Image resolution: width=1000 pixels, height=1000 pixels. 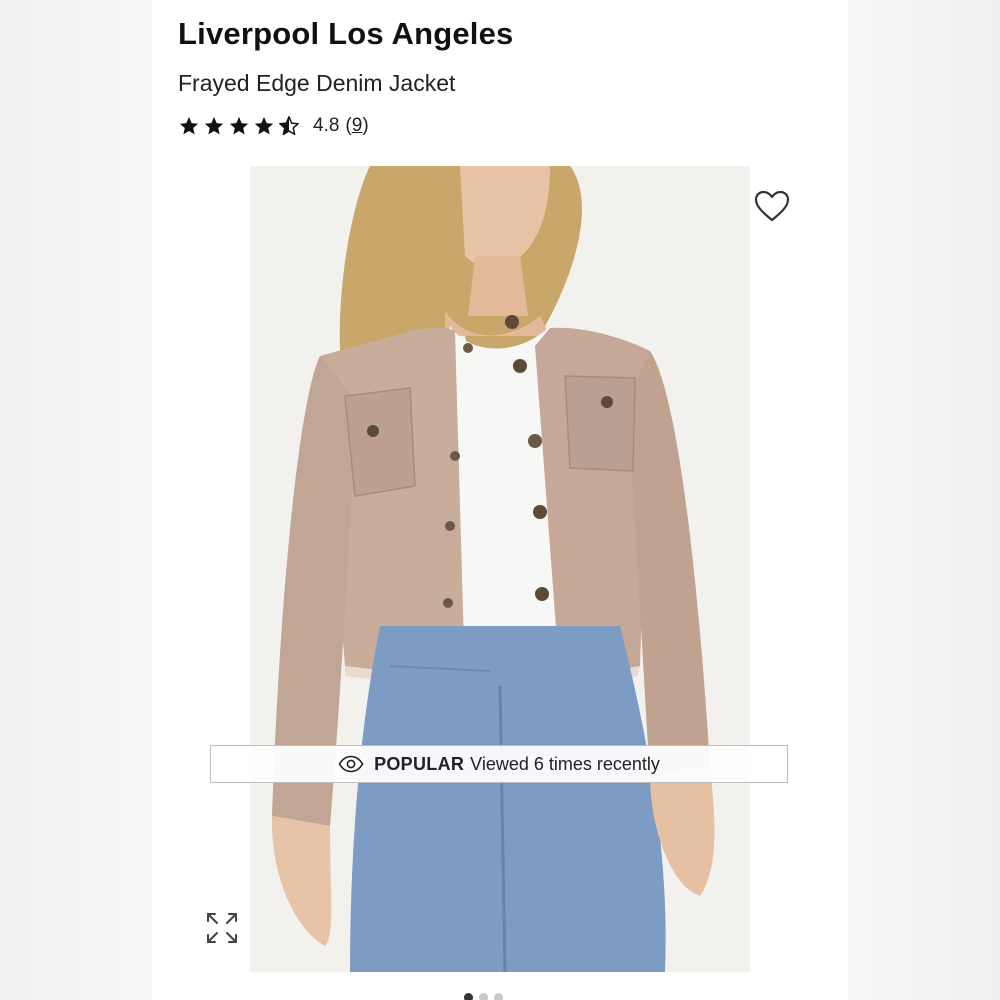 I want to click on review-count-link: (9), so click(x=356, y=126).